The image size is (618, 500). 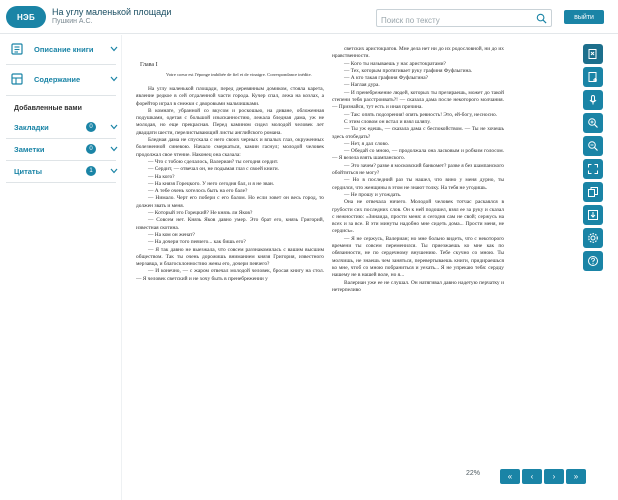 What do you see at coordinates (149, 65) in the screenshot?
I see `chapter-title: Глава I` at bounding box center [149, 65].